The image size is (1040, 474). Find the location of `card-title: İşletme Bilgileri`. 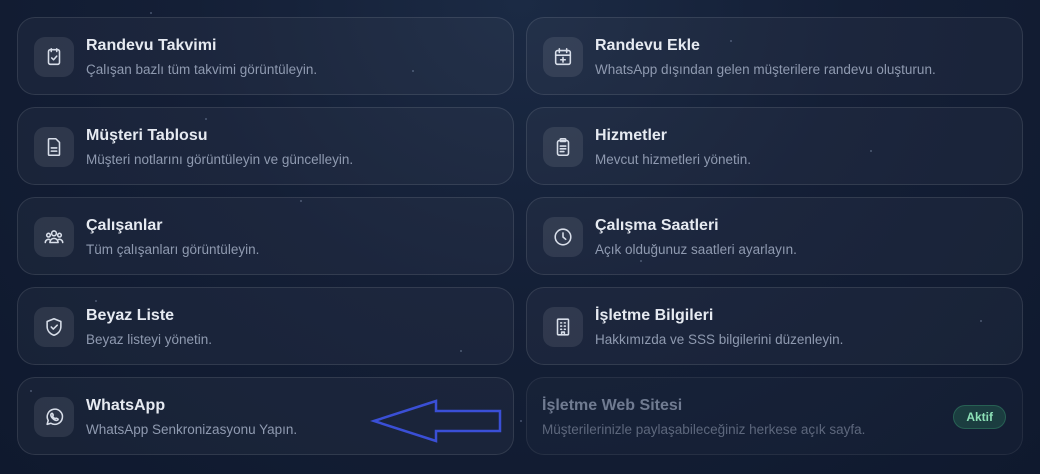

card-title: İşletme Bilgileri is located at coordinates (654, 315).